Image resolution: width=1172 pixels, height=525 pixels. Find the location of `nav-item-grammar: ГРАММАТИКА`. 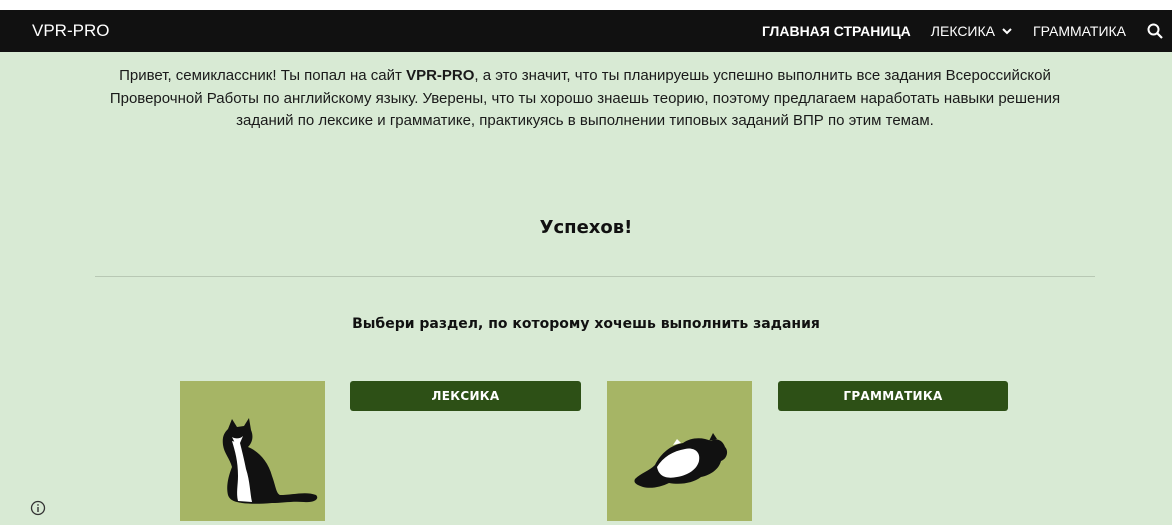

nav-item-grammar: ГРАММАТИКА is located at coordinates (1079, 31).